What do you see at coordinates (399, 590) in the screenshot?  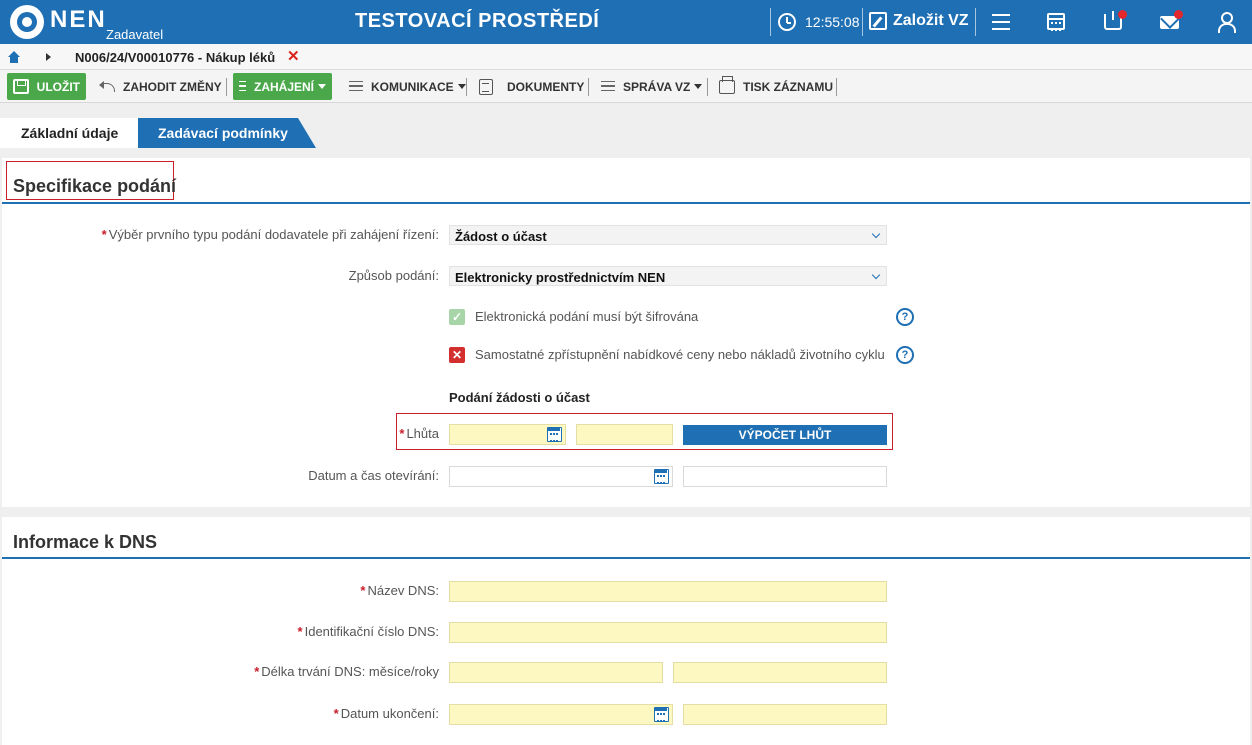 I see `dns-name-label: * Název DNS:` at bounding box center [399, 590].